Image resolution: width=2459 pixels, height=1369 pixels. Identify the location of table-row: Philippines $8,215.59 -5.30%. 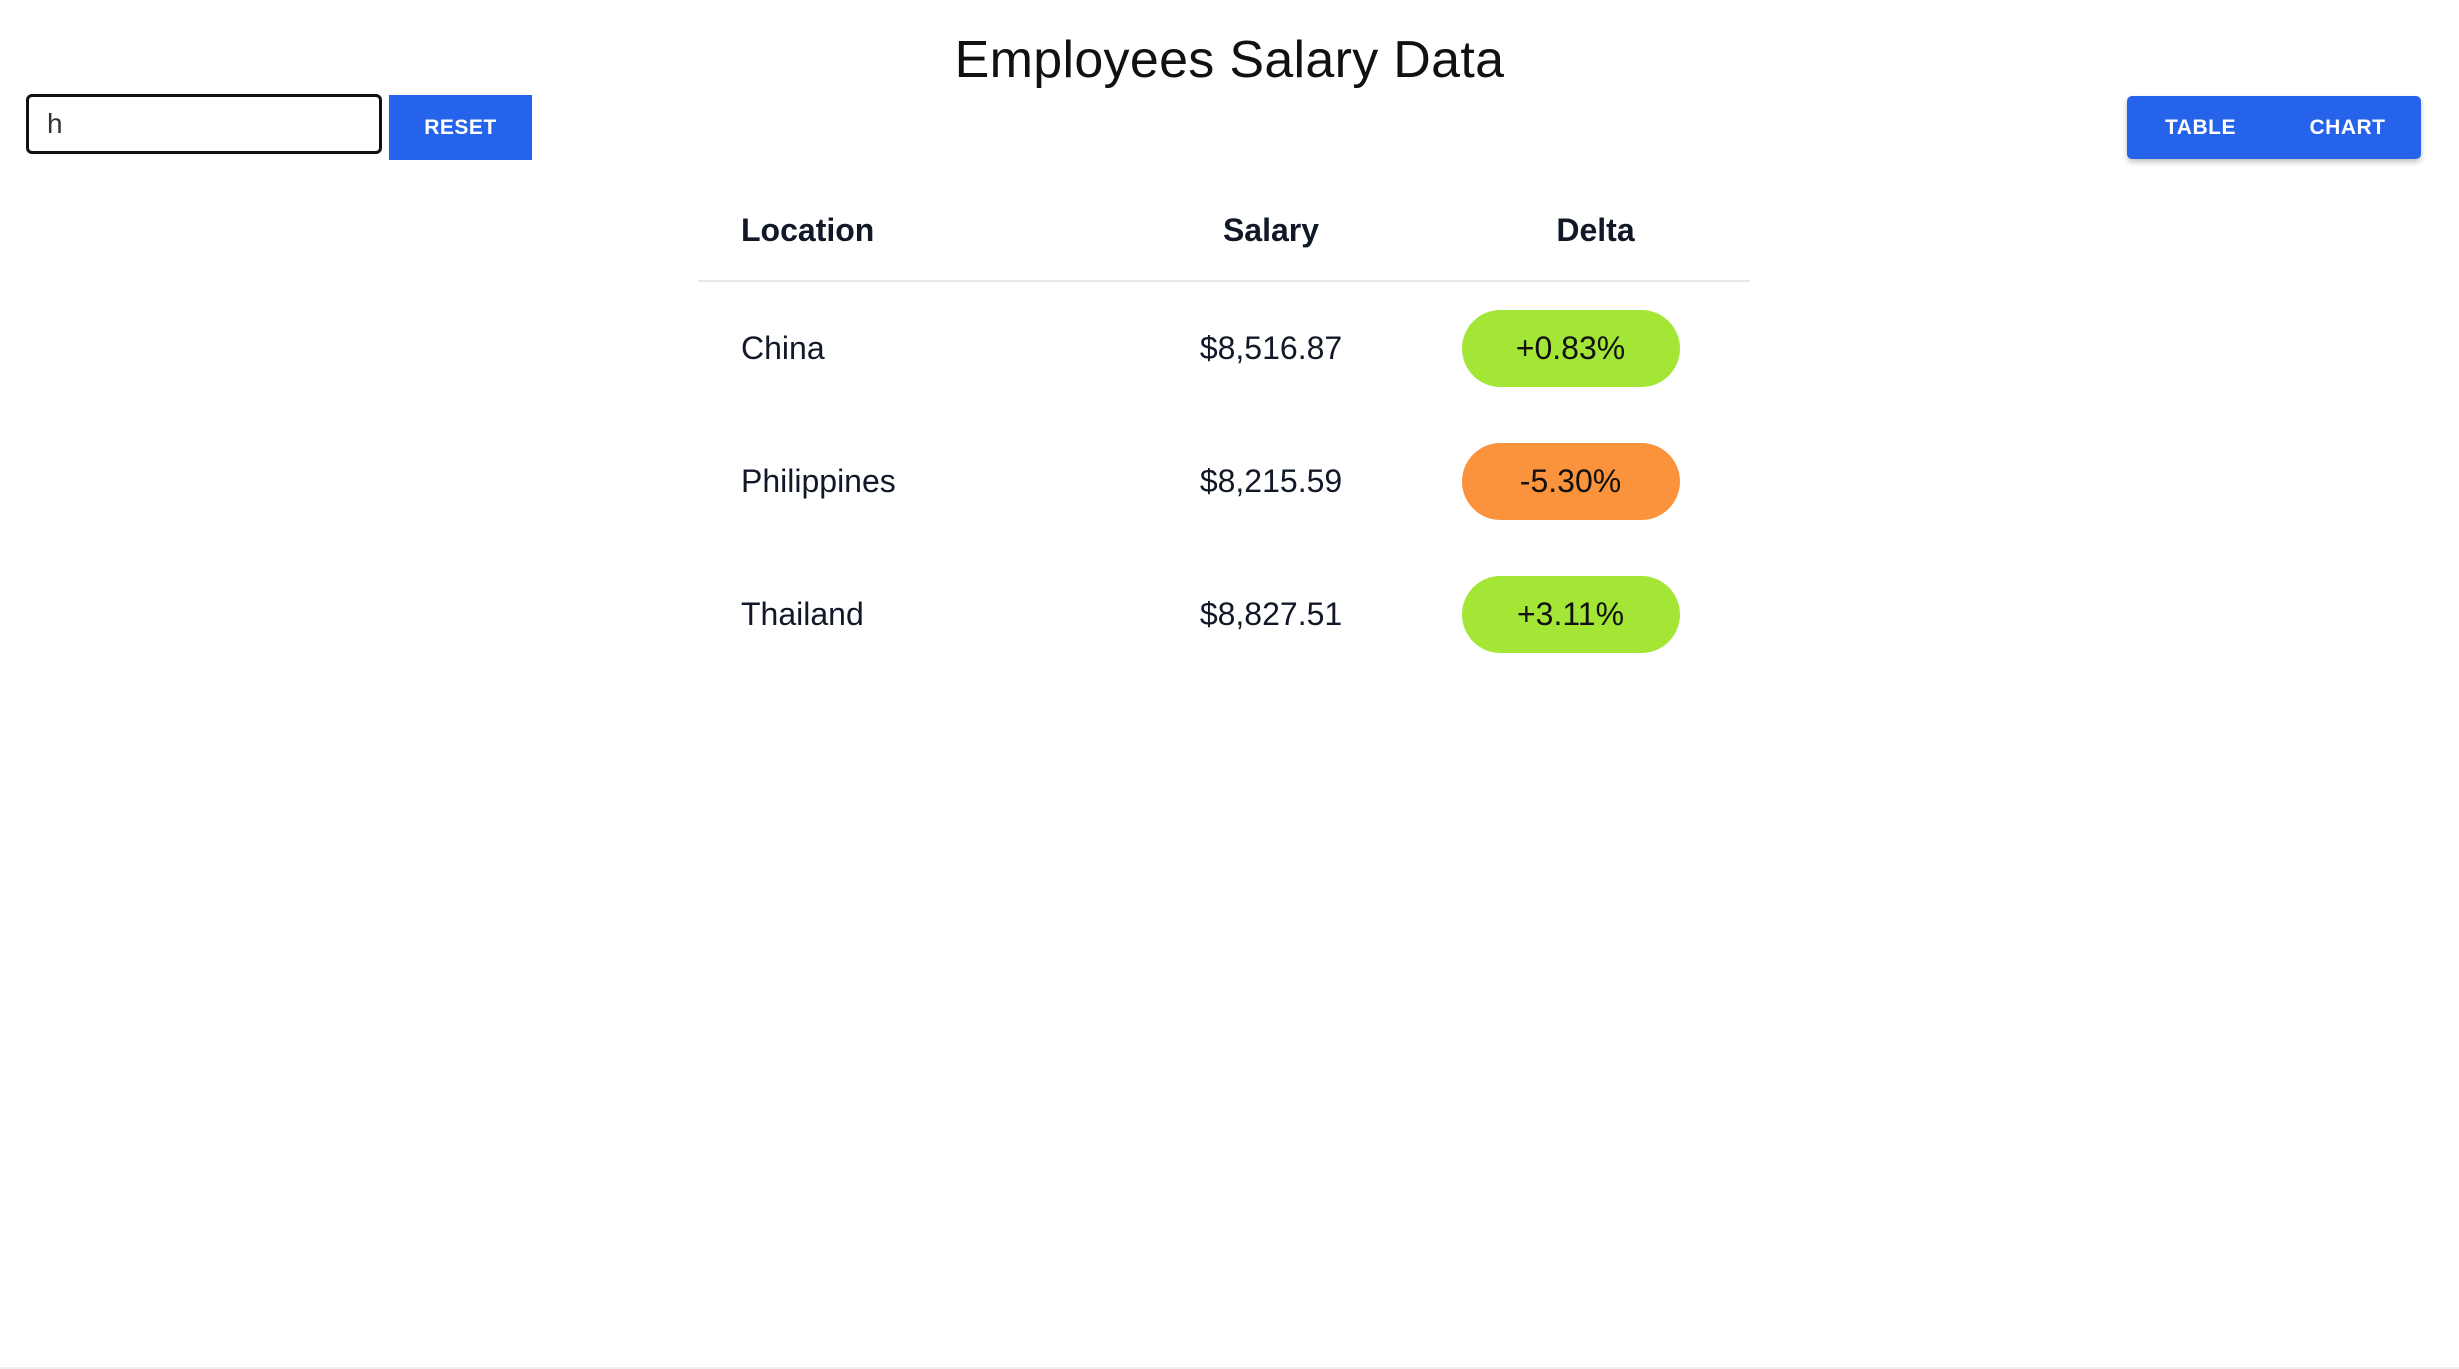
(1224, 481).